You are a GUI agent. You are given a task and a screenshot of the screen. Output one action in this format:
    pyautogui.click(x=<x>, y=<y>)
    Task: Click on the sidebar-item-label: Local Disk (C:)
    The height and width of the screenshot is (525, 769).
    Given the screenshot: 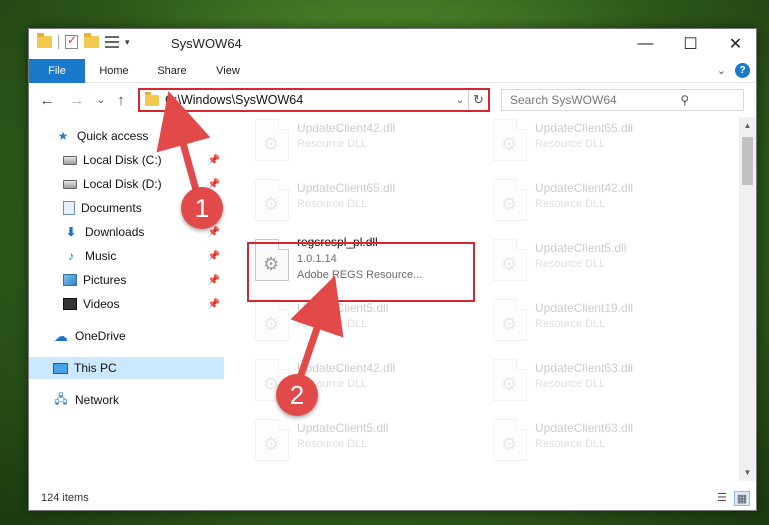 What is the action you would take?
    pyautogui.click(x=122, y=160)
    